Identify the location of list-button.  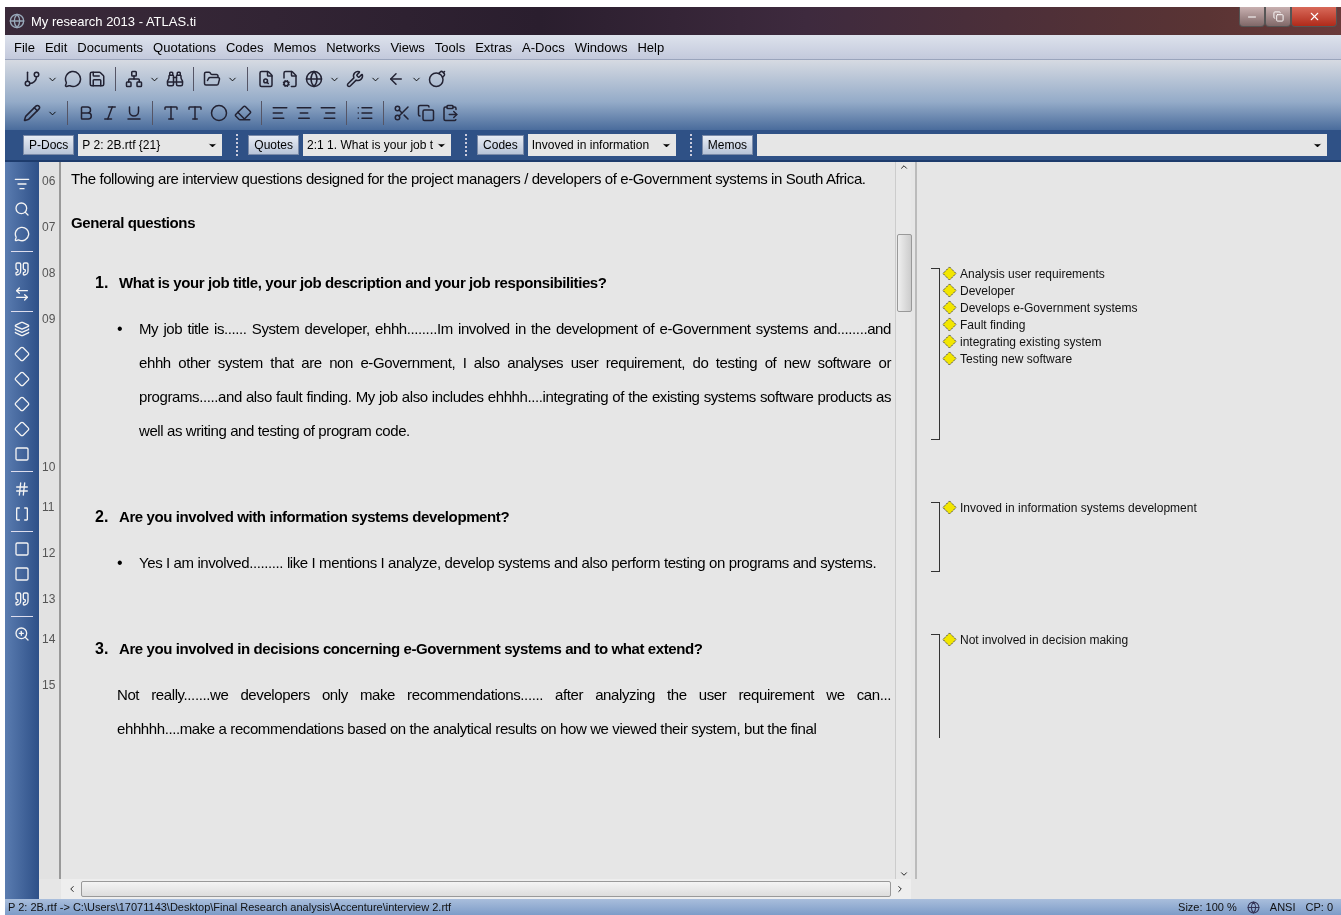
(365, 113).